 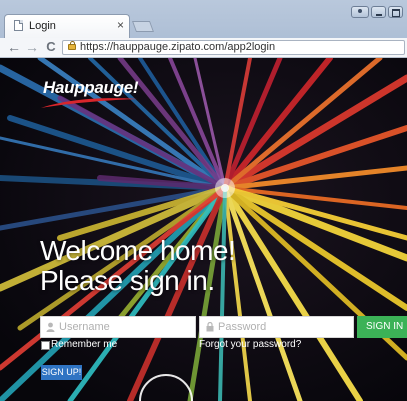 I want to click on forgot-password-link: Forgot your password?, so click(x=250, y=344).